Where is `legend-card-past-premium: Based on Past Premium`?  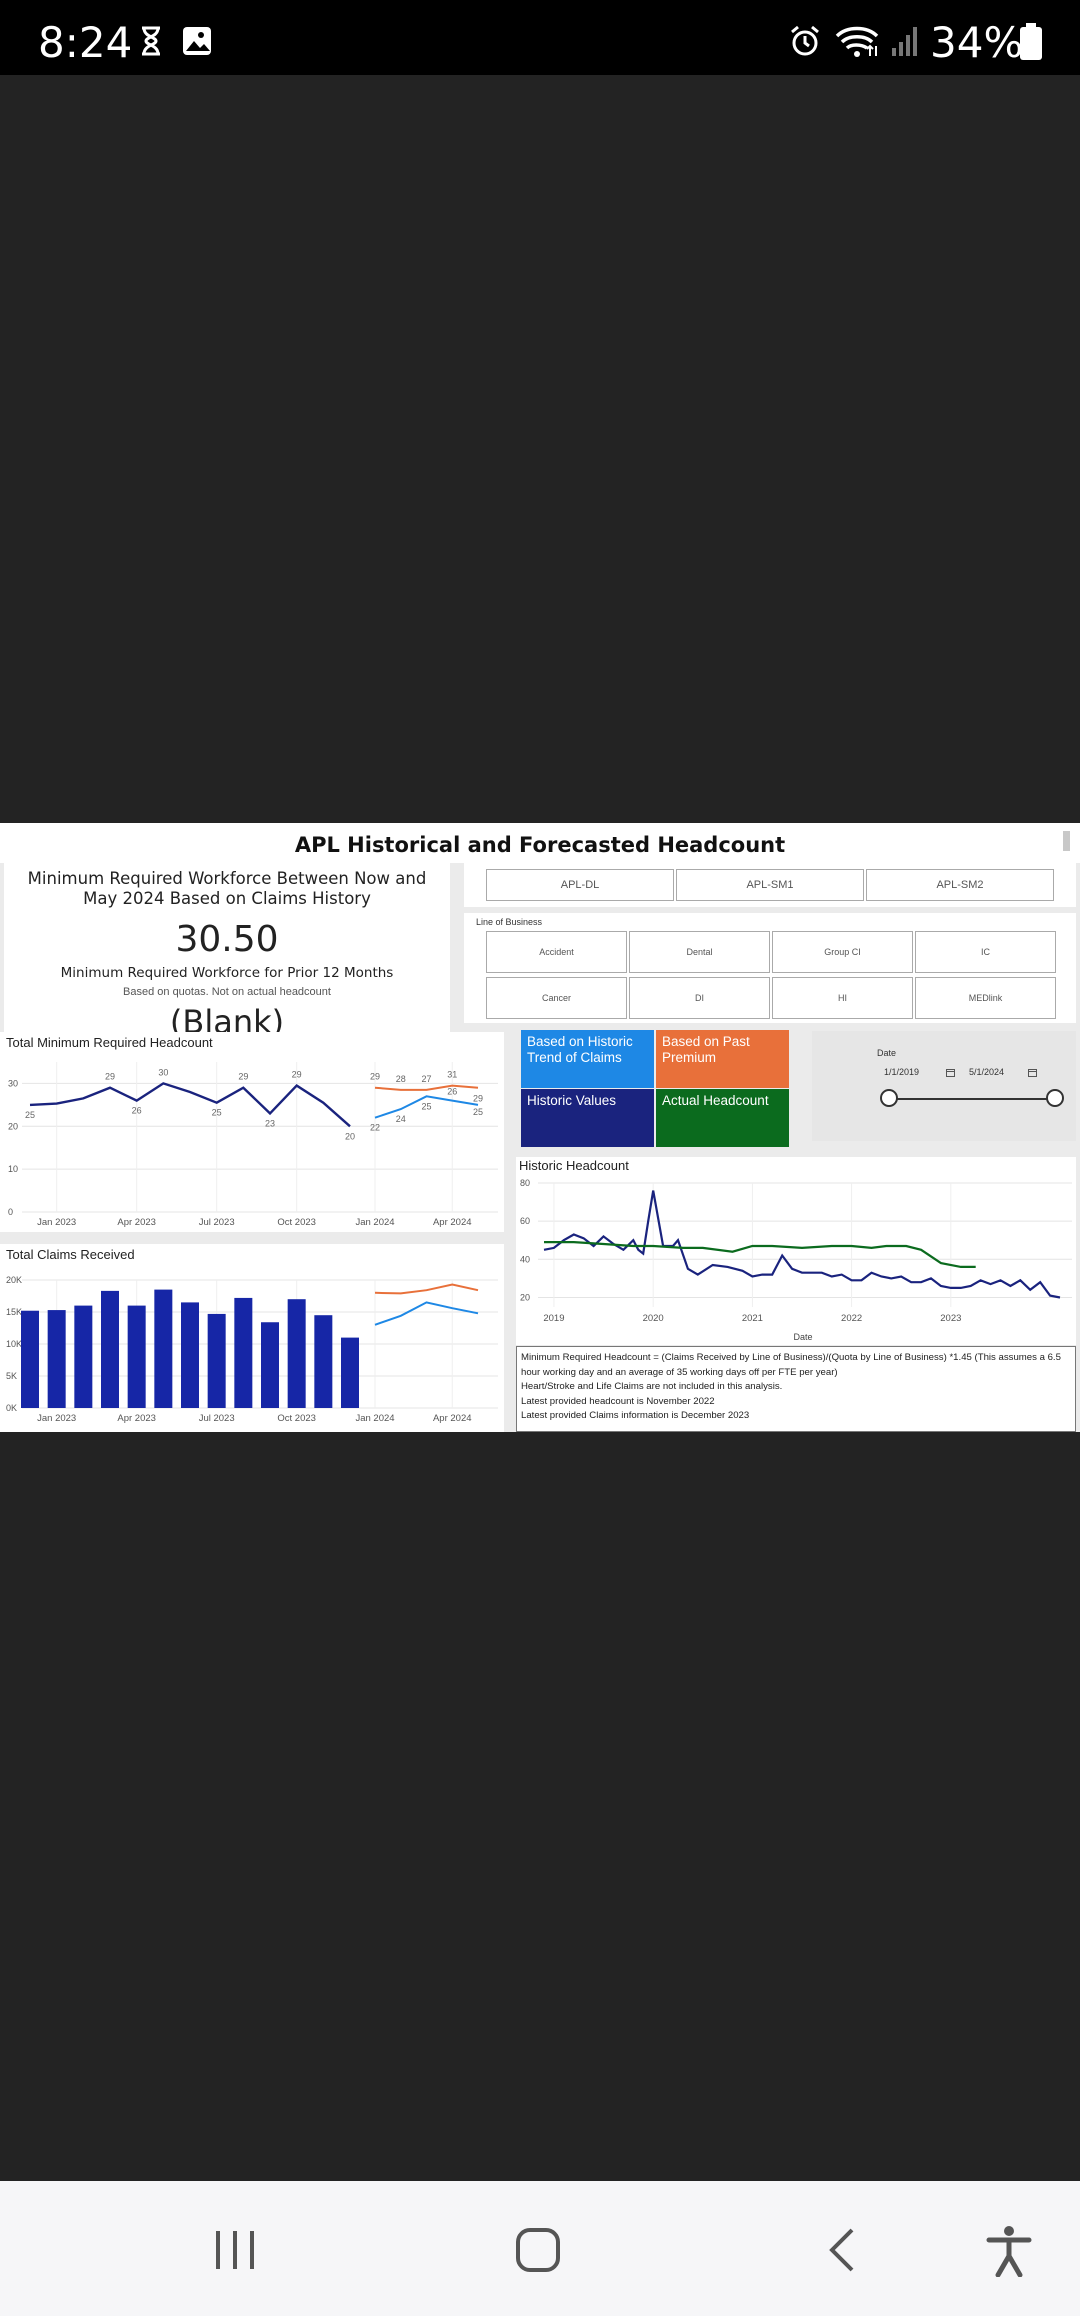
legend-card-past-premium: Based on Past Premium is located at coordinates (722, 1059).